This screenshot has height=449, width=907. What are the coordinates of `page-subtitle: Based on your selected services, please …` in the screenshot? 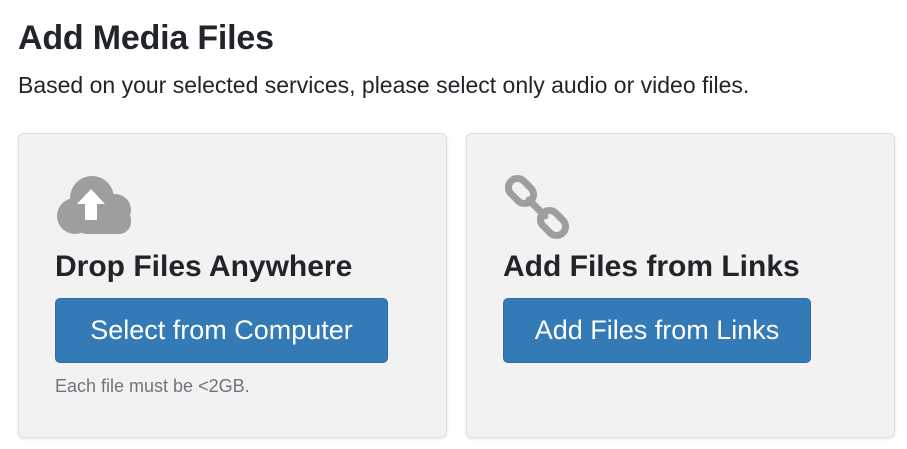 It's located at (384, 85).